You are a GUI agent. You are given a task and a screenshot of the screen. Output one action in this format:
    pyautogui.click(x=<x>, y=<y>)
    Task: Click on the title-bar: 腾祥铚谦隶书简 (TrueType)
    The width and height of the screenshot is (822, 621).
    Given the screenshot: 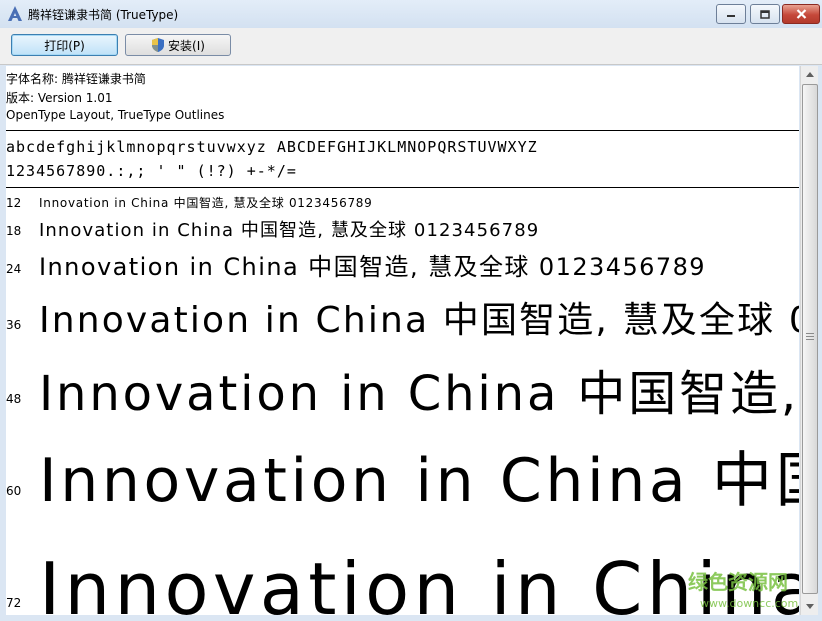 What is the action you would take?
    pyautogui.click(x=411, y=14)
    